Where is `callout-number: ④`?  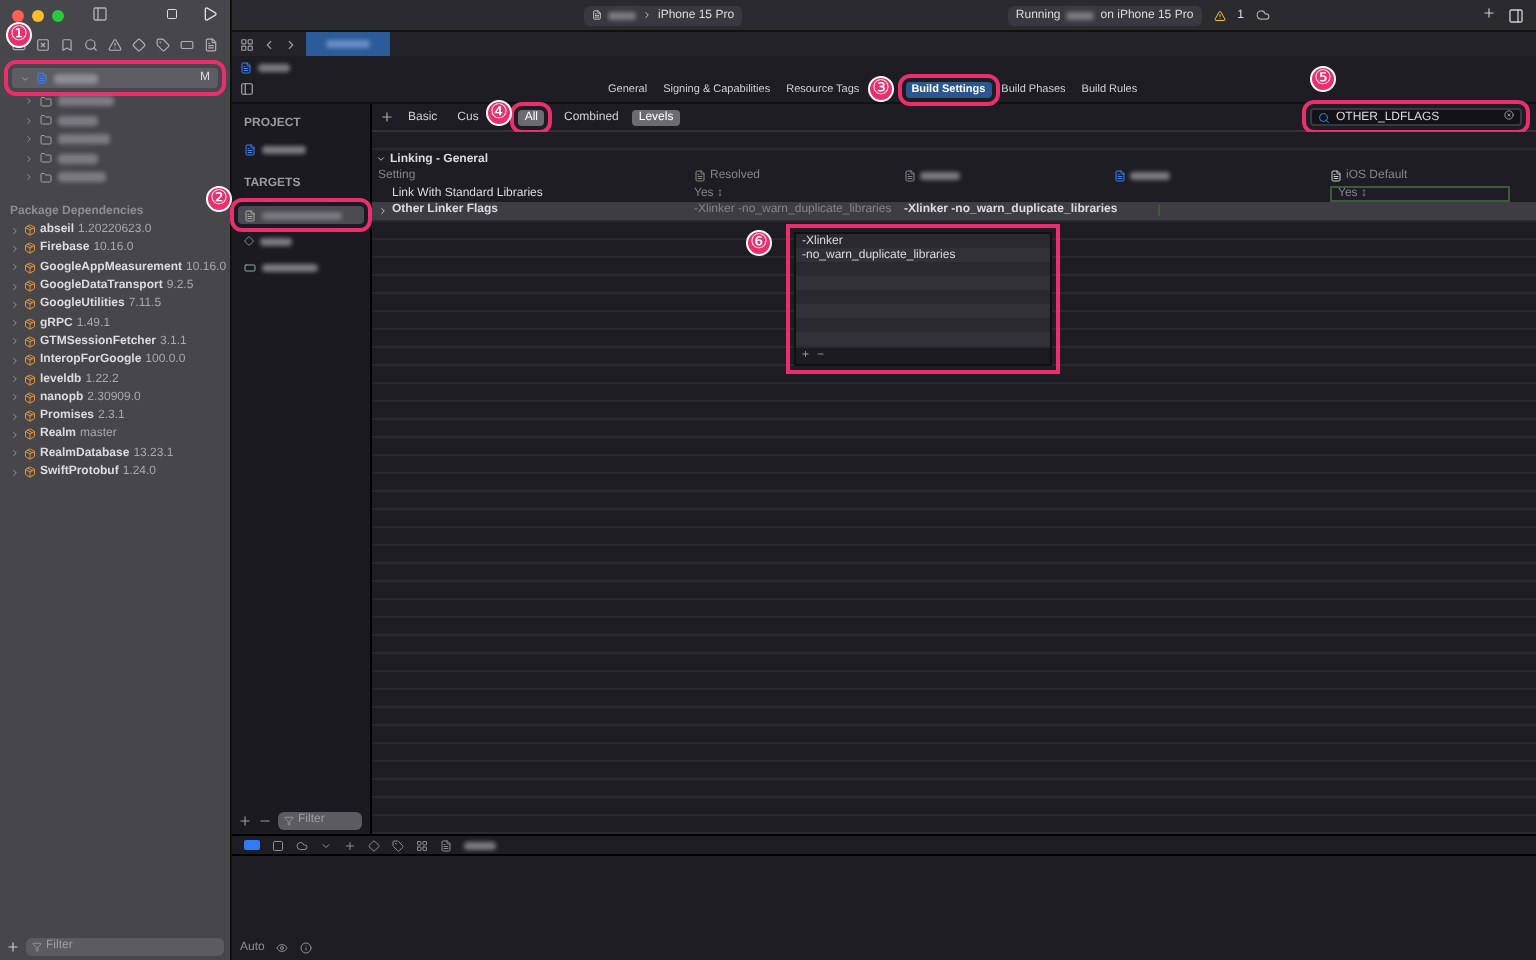 callout-number: ④ is located at coordinates (499, 113).